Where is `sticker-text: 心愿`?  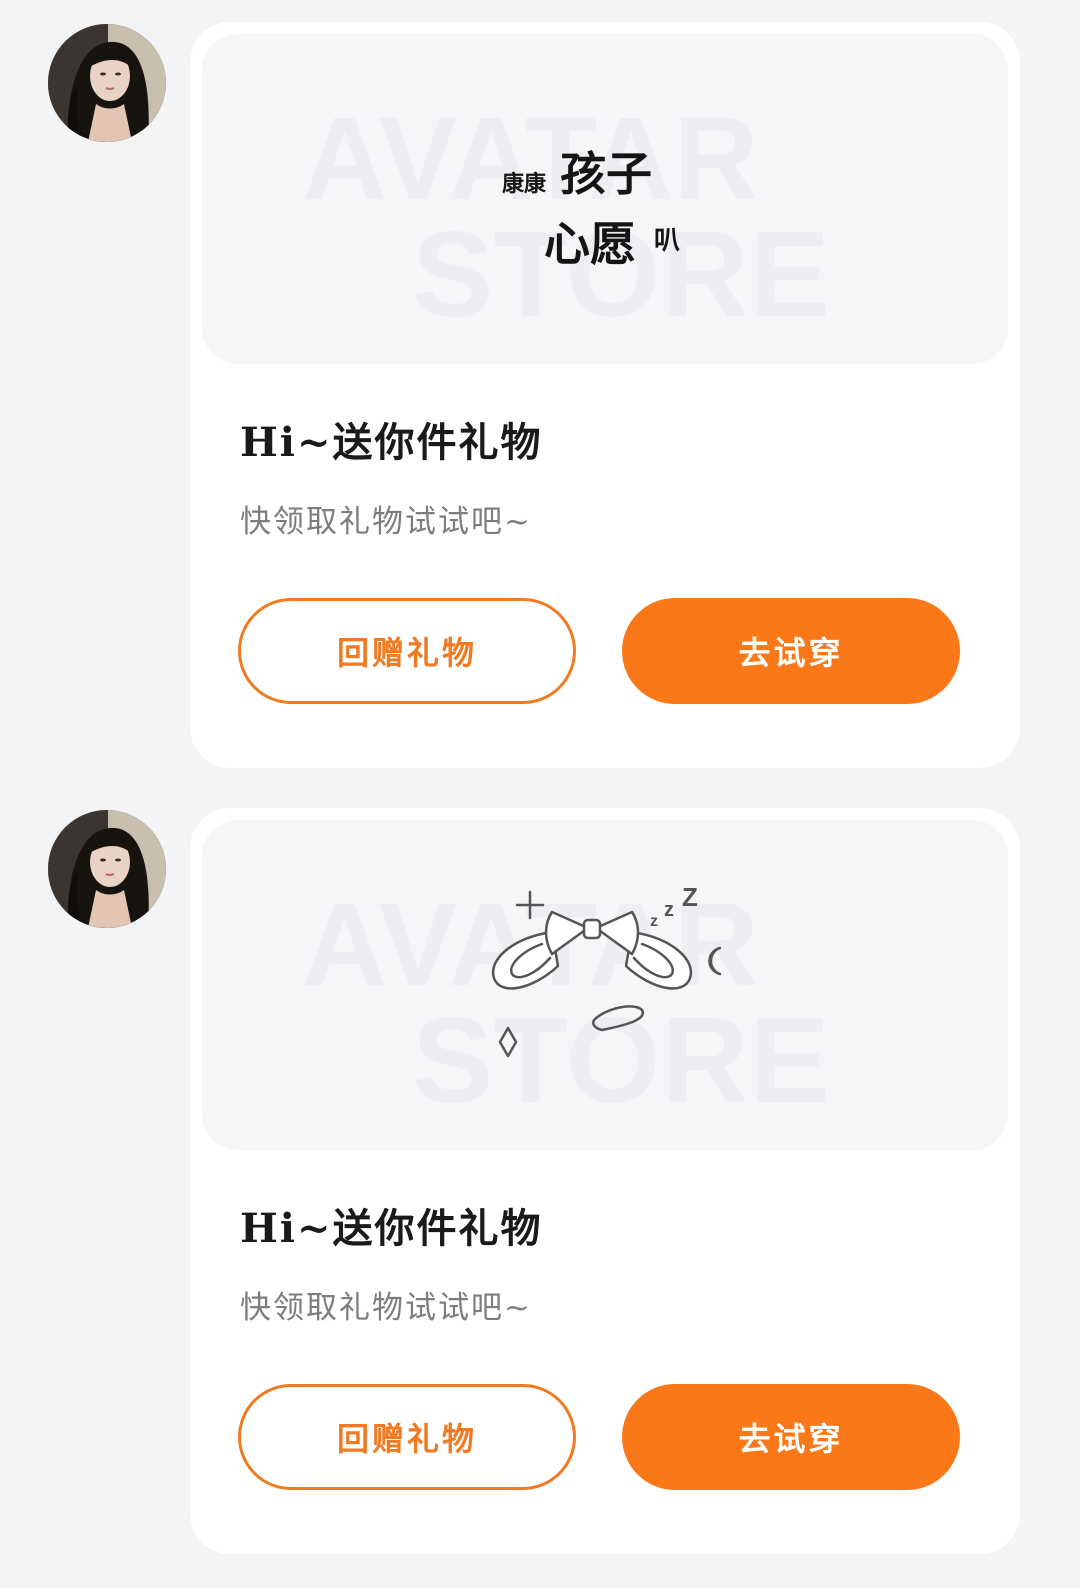
sticker-text: 心愿 is located at coordinates (590, 244).